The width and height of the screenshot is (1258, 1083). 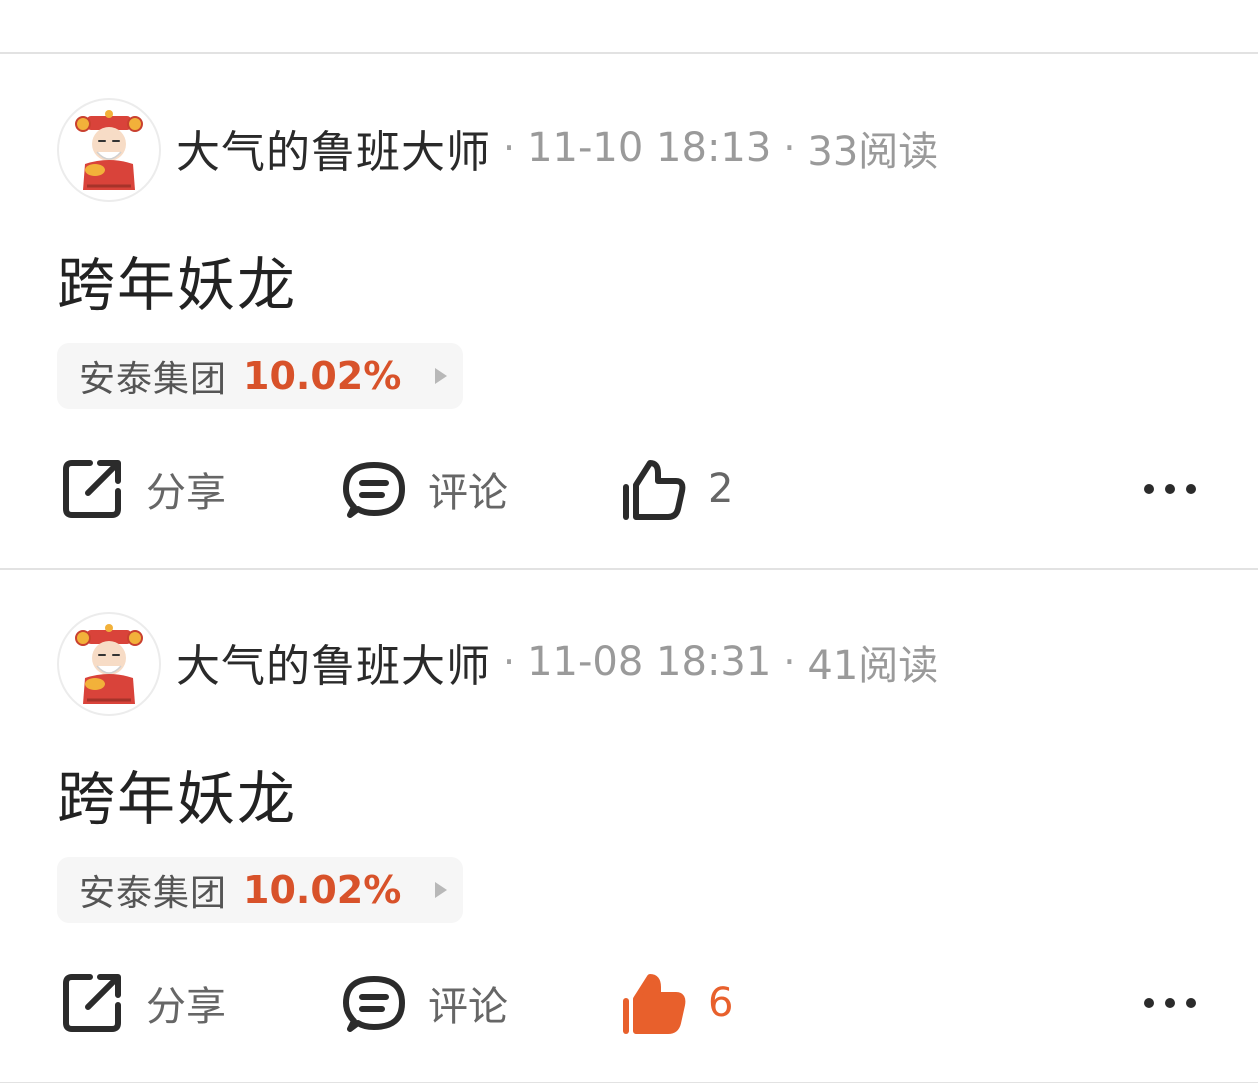 What do you see at coordinates (629, 27) in the screenshot?
I see `previous-post-actions` at bounding box center [629, 27].